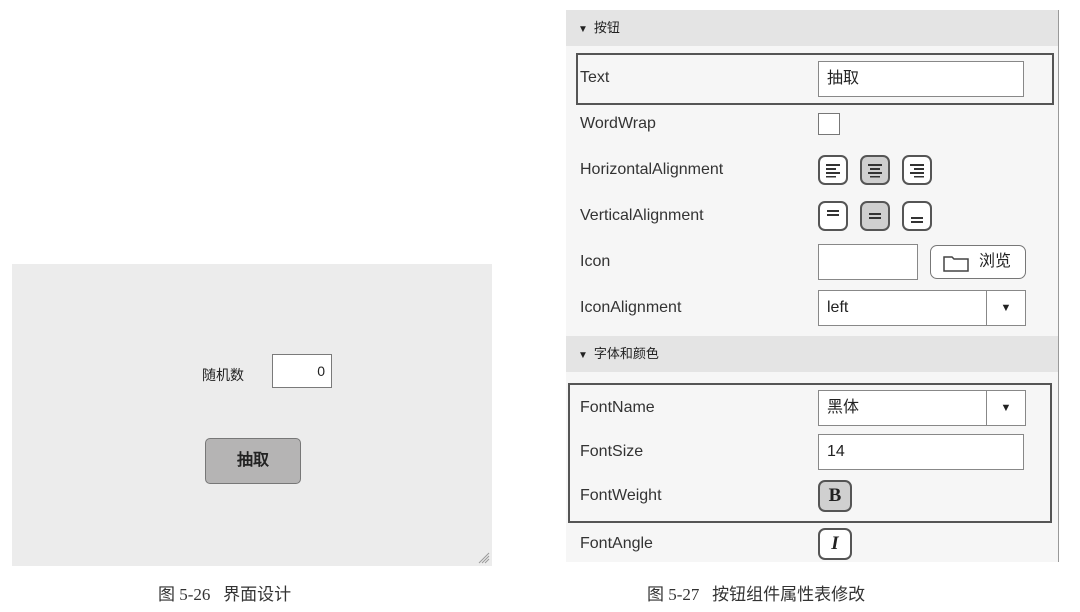  What do you see at coordinates (812, 78) in the screenshot?
I see `prop-row-text: Text 抽取` at bounding box center [812, 78].